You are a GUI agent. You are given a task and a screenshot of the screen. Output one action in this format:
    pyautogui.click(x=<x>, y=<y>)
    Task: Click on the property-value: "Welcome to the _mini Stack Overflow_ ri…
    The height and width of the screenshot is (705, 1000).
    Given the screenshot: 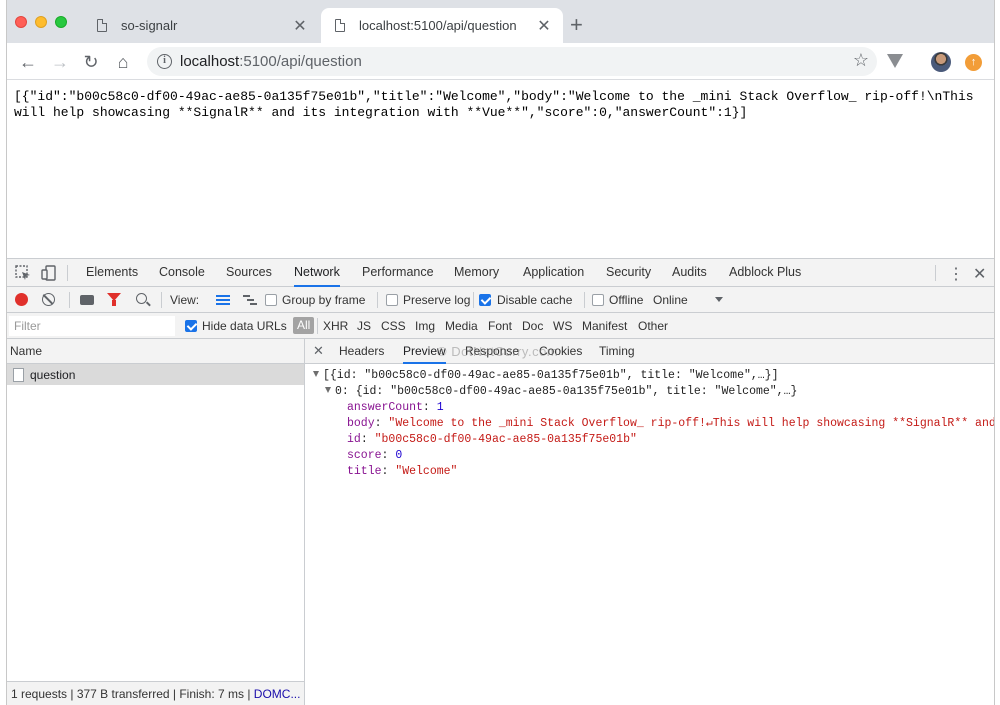 What is the action you would take?
    pyautogui.click(x=691, y=423)
    